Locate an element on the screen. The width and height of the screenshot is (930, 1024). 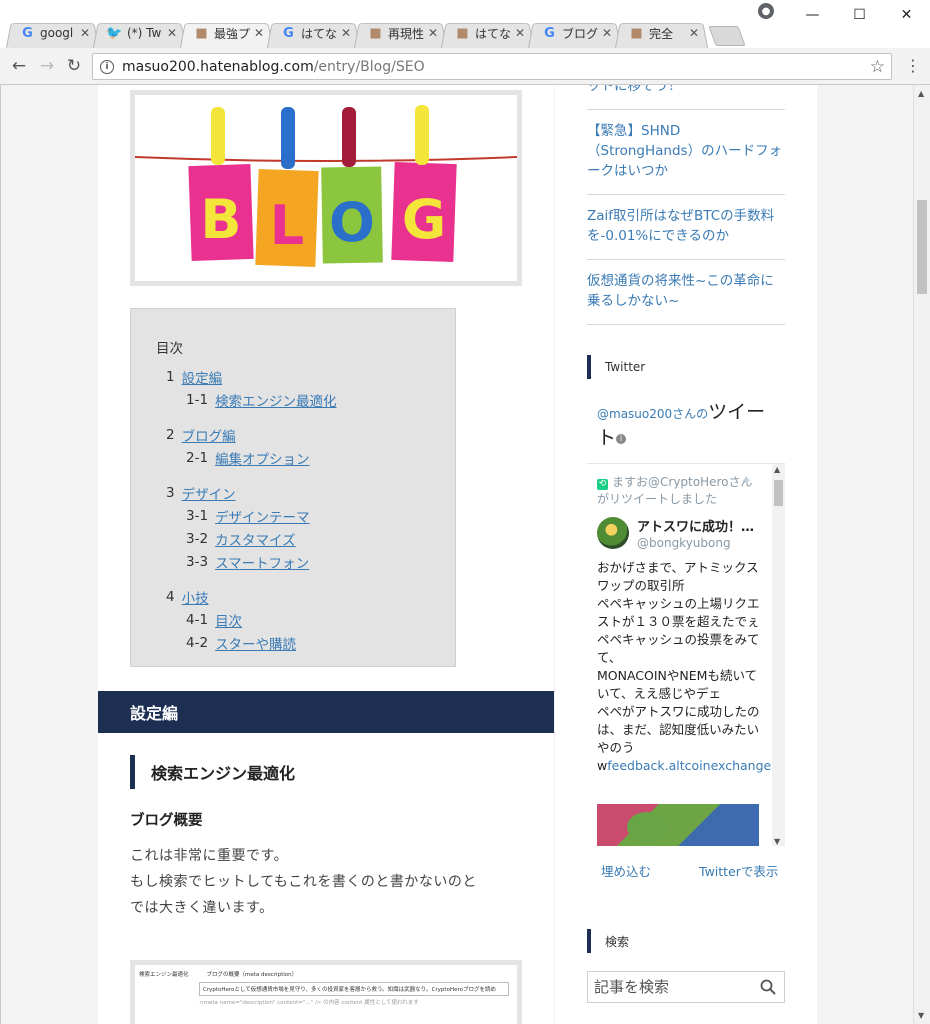
recent-article-link: 【緊急】SHND（StrongHands）のハードフォークはいつか is located at coordinates (686, 152).